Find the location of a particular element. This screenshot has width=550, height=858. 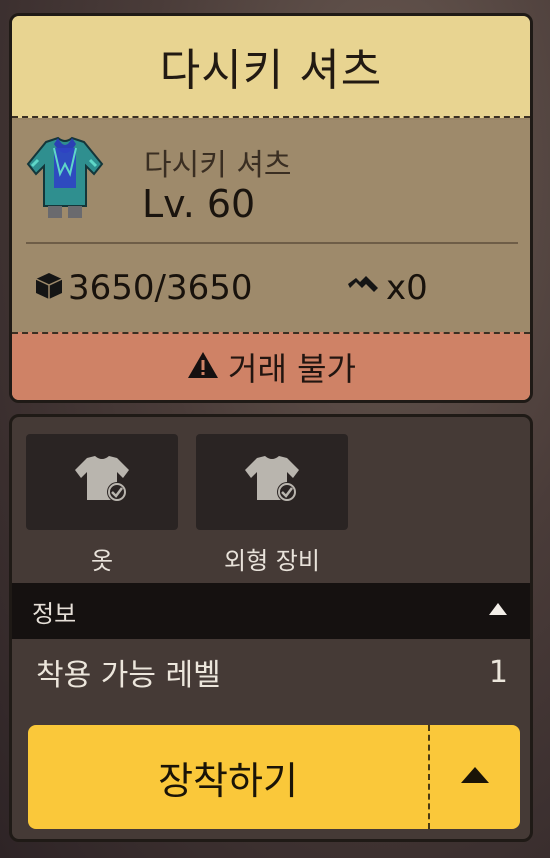

trade-status-label: 거래 불가 is located at coordinates (292, 369).